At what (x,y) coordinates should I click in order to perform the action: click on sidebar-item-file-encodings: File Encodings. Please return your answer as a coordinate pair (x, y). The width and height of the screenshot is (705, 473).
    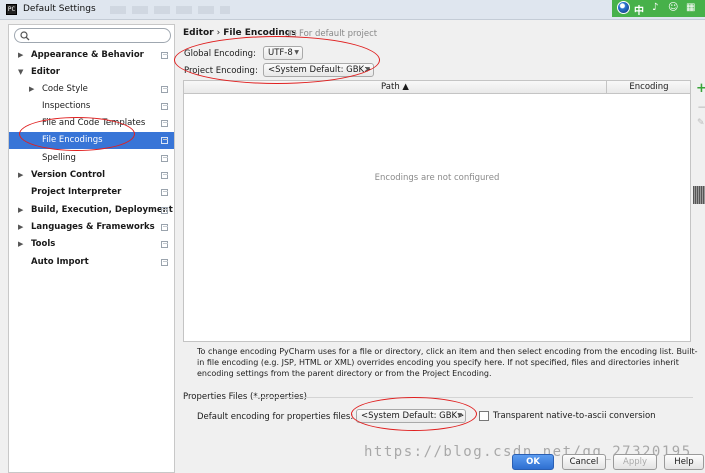
    Looking at the image, I should click on (91, 140).